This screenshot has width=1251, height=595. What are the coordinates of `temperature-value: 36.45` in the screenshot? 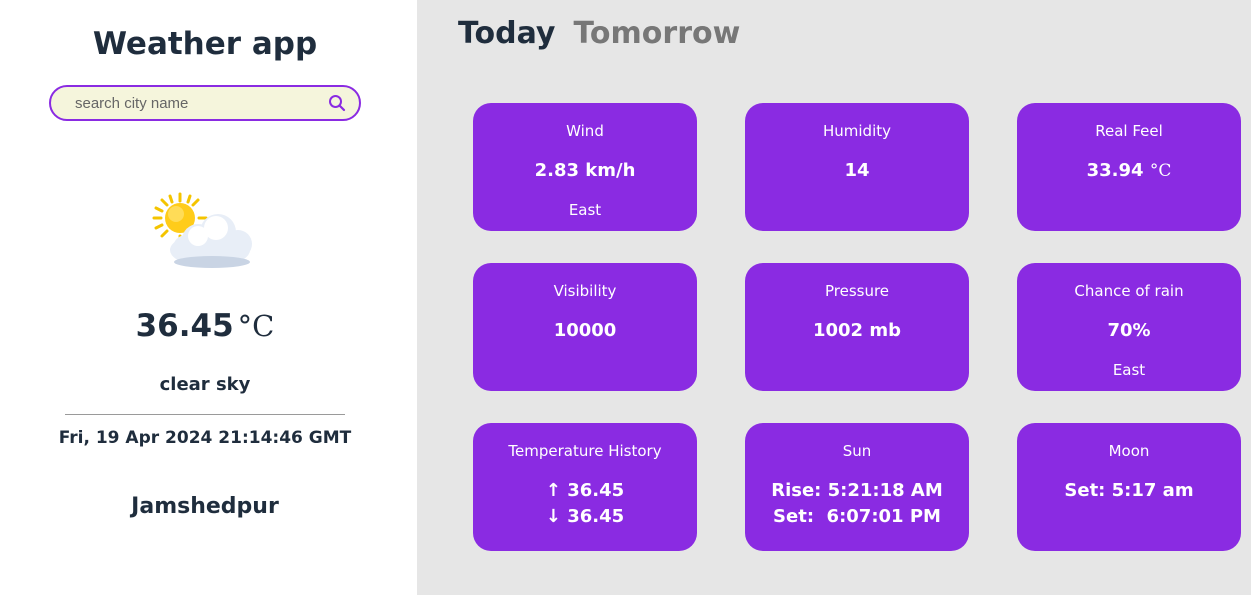 It's located at (184, 326).